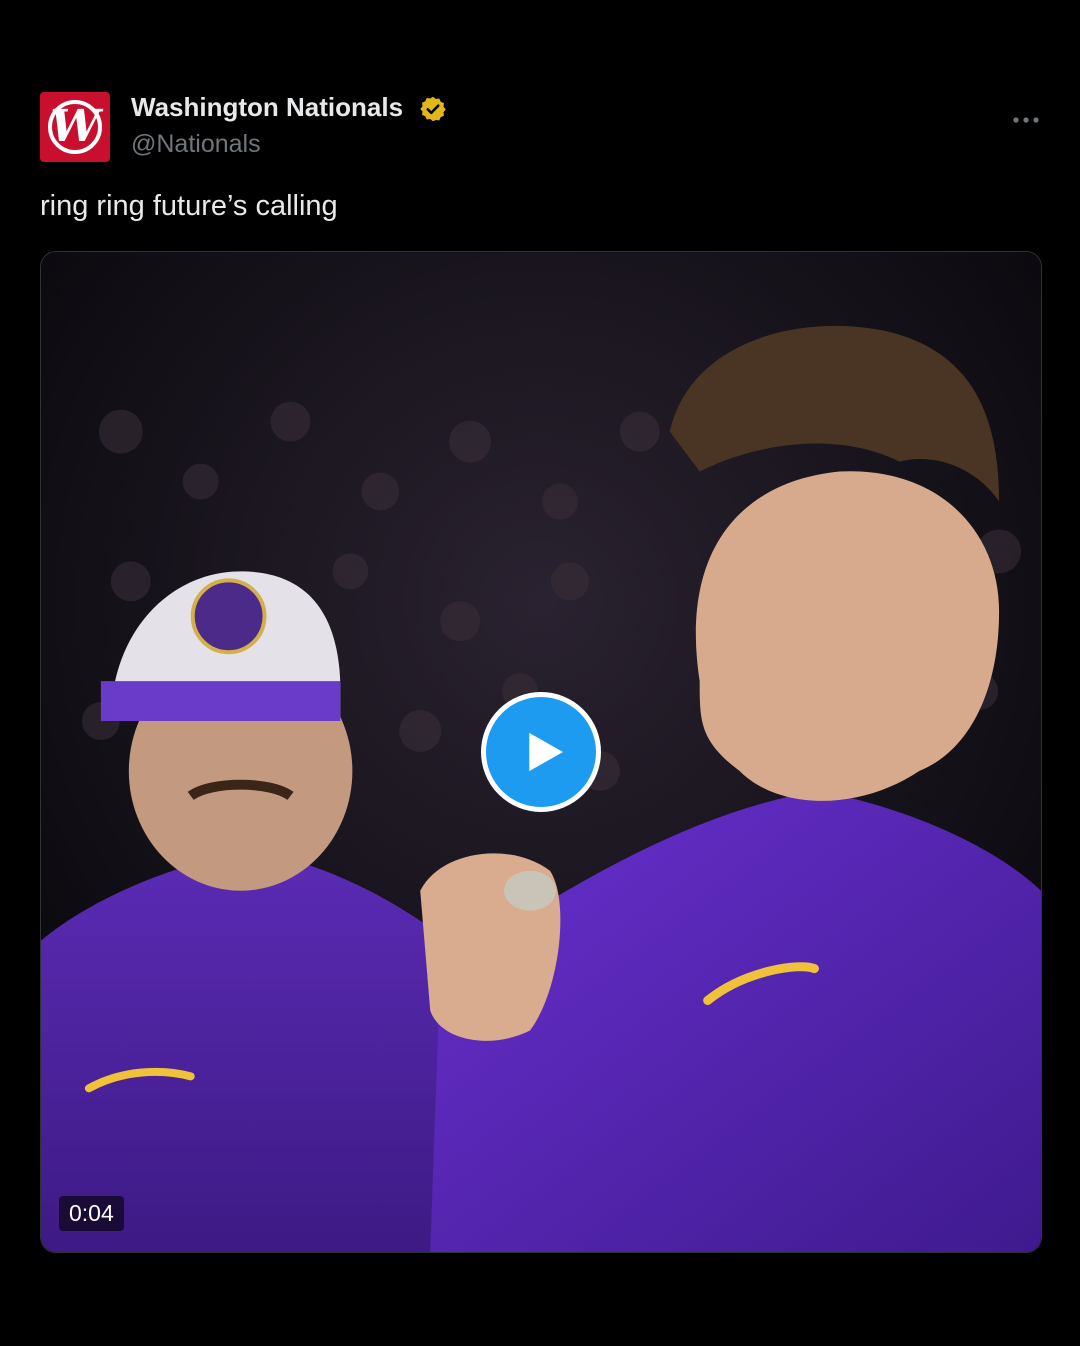 The width and height of the screenshot is (1080, 1346). I want to click on verified-badge-icon, so click(433, 109).